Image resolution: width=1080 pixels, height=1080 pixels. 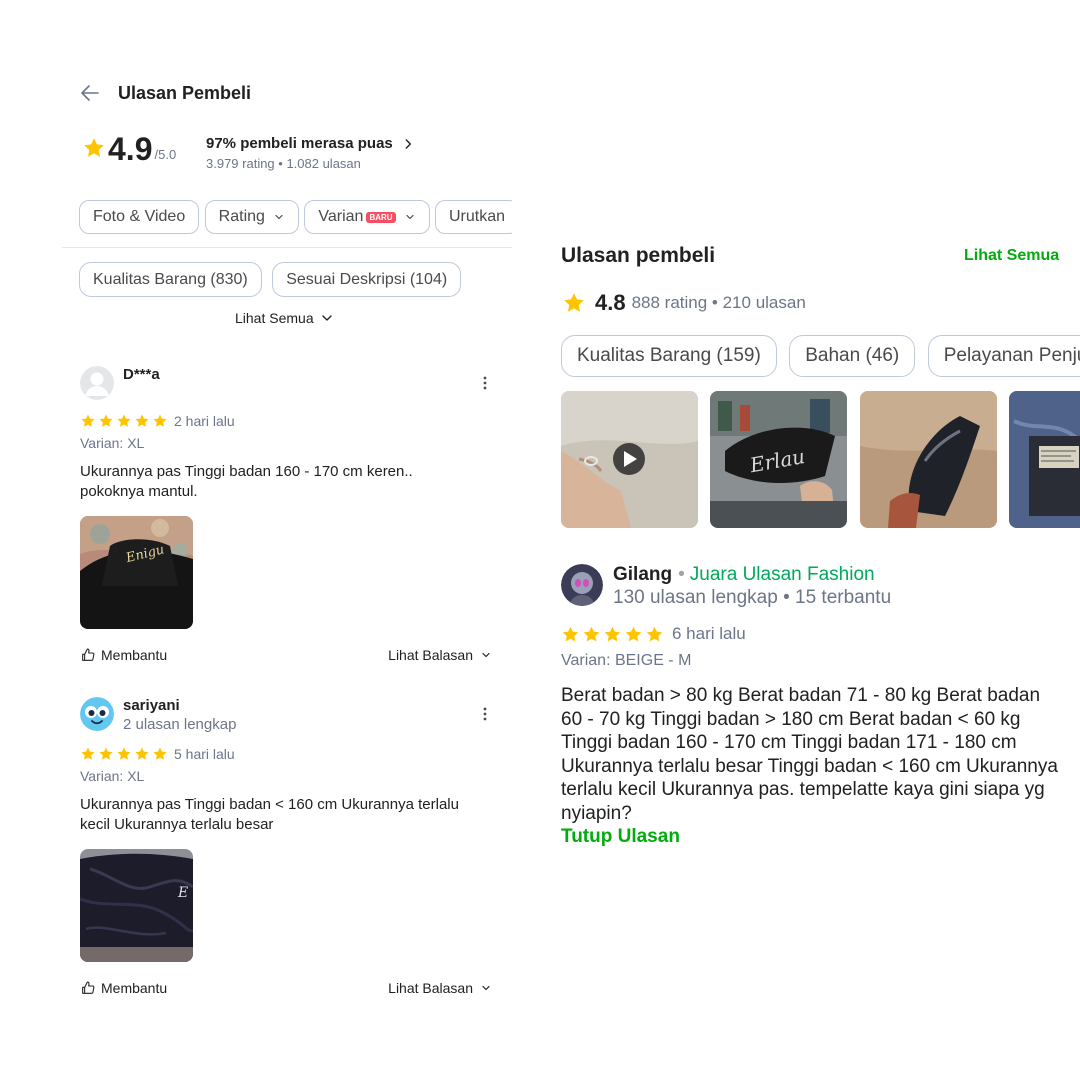 I want to click on filter-label: Rating, so click(x=241, y=216).